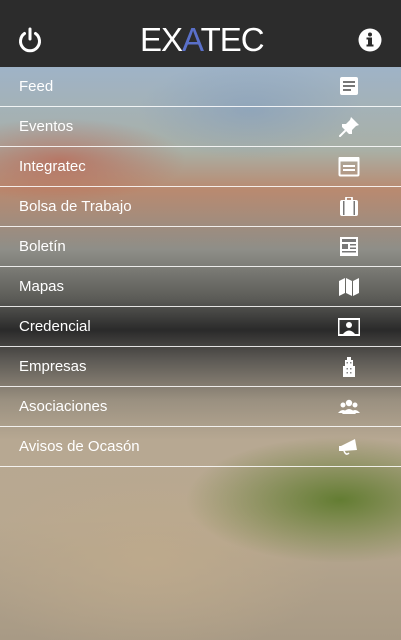  I want to click on menu-item-label: Avisos de Ocasón, so click(79, 446).